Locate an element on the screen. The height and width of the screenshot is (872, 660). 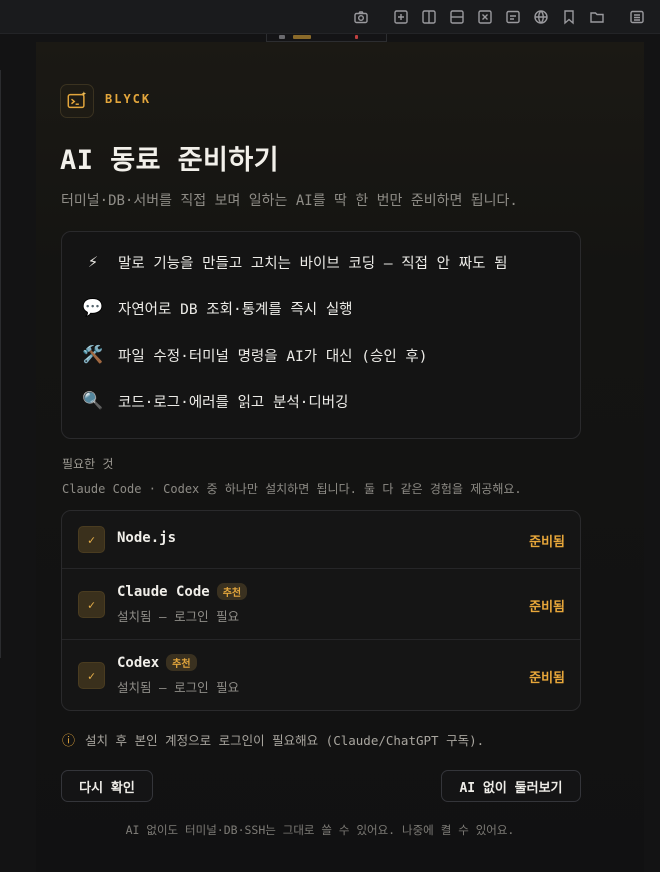
background-tab-peek is located at coordinates (326, 38).